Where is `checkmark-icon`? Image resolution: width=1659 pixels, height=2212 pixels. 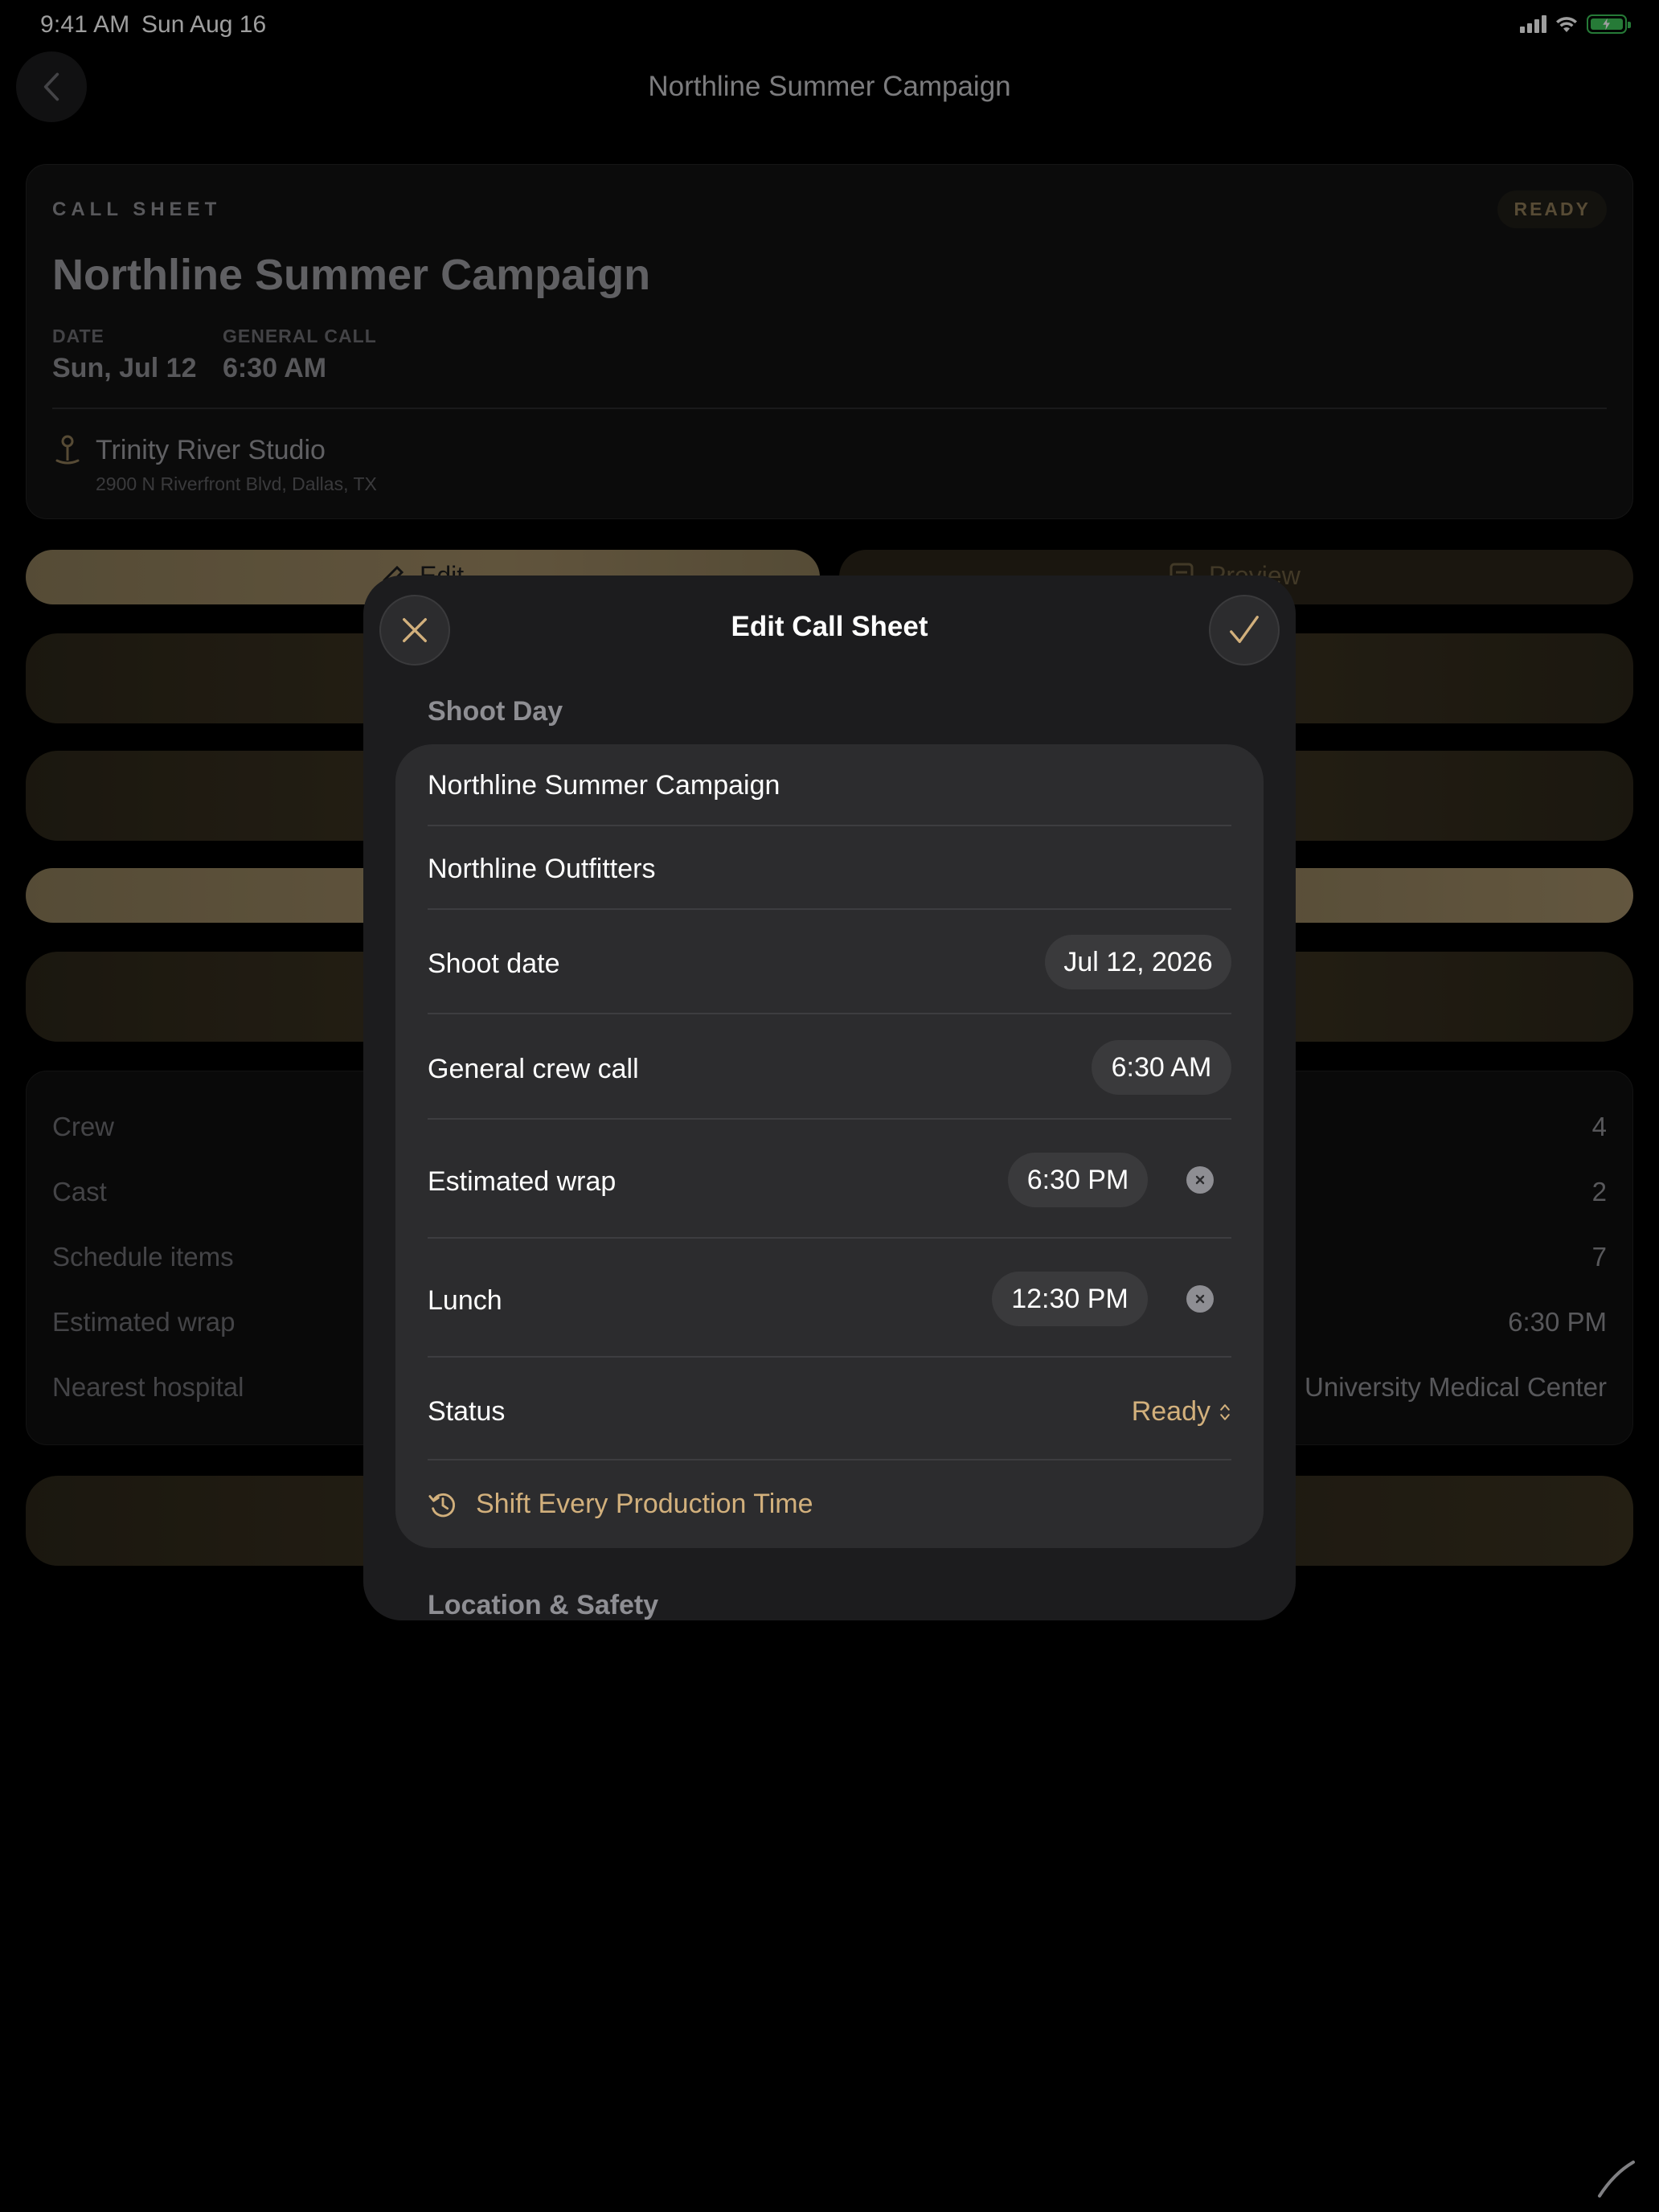 checkmark-icon is located at coordinates (1244, 629).